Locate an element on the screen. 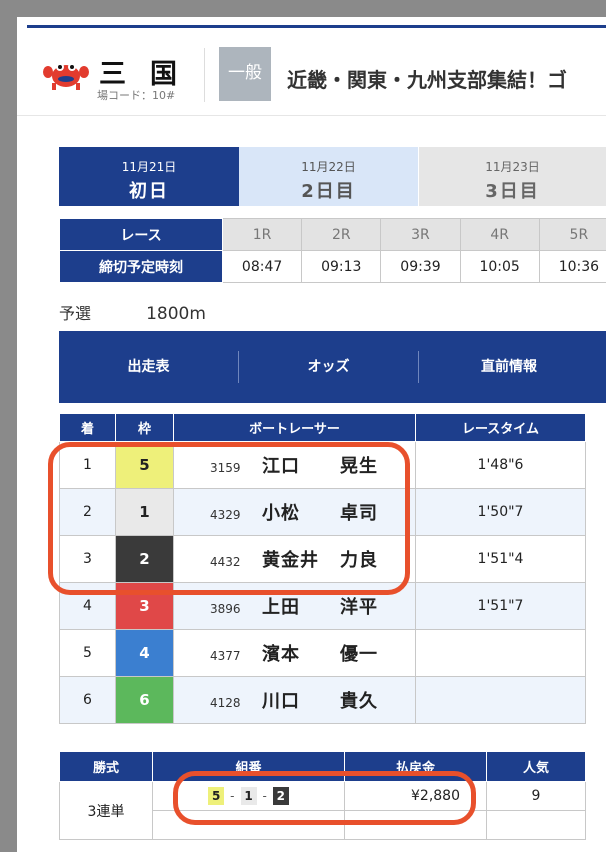 The height and width of the screenshot is (852, 606). race-time: 1'48"6 is located at coordinates (500, 465).